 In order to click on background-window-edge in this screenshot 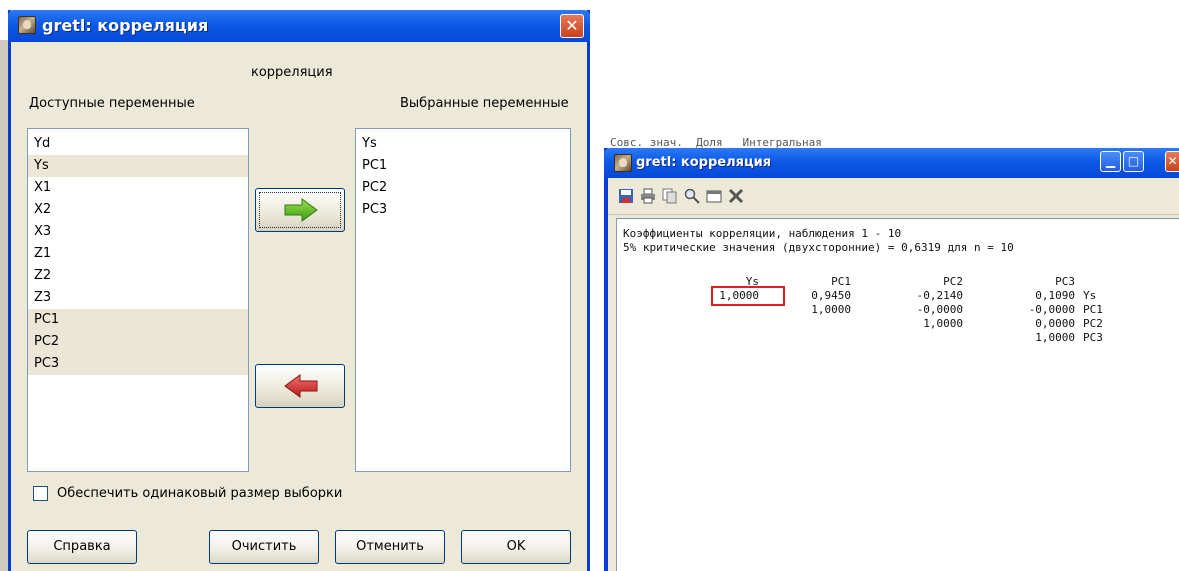, I will do `click(4, 305)`.